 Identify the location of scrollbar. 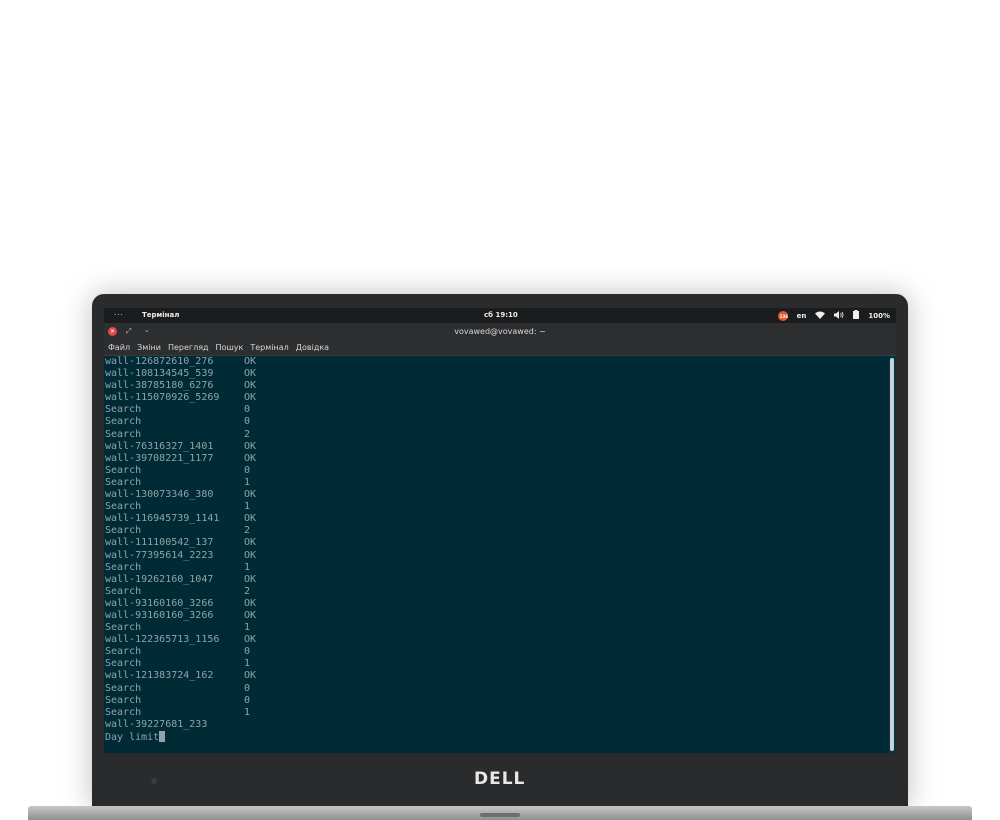
(892, 554).